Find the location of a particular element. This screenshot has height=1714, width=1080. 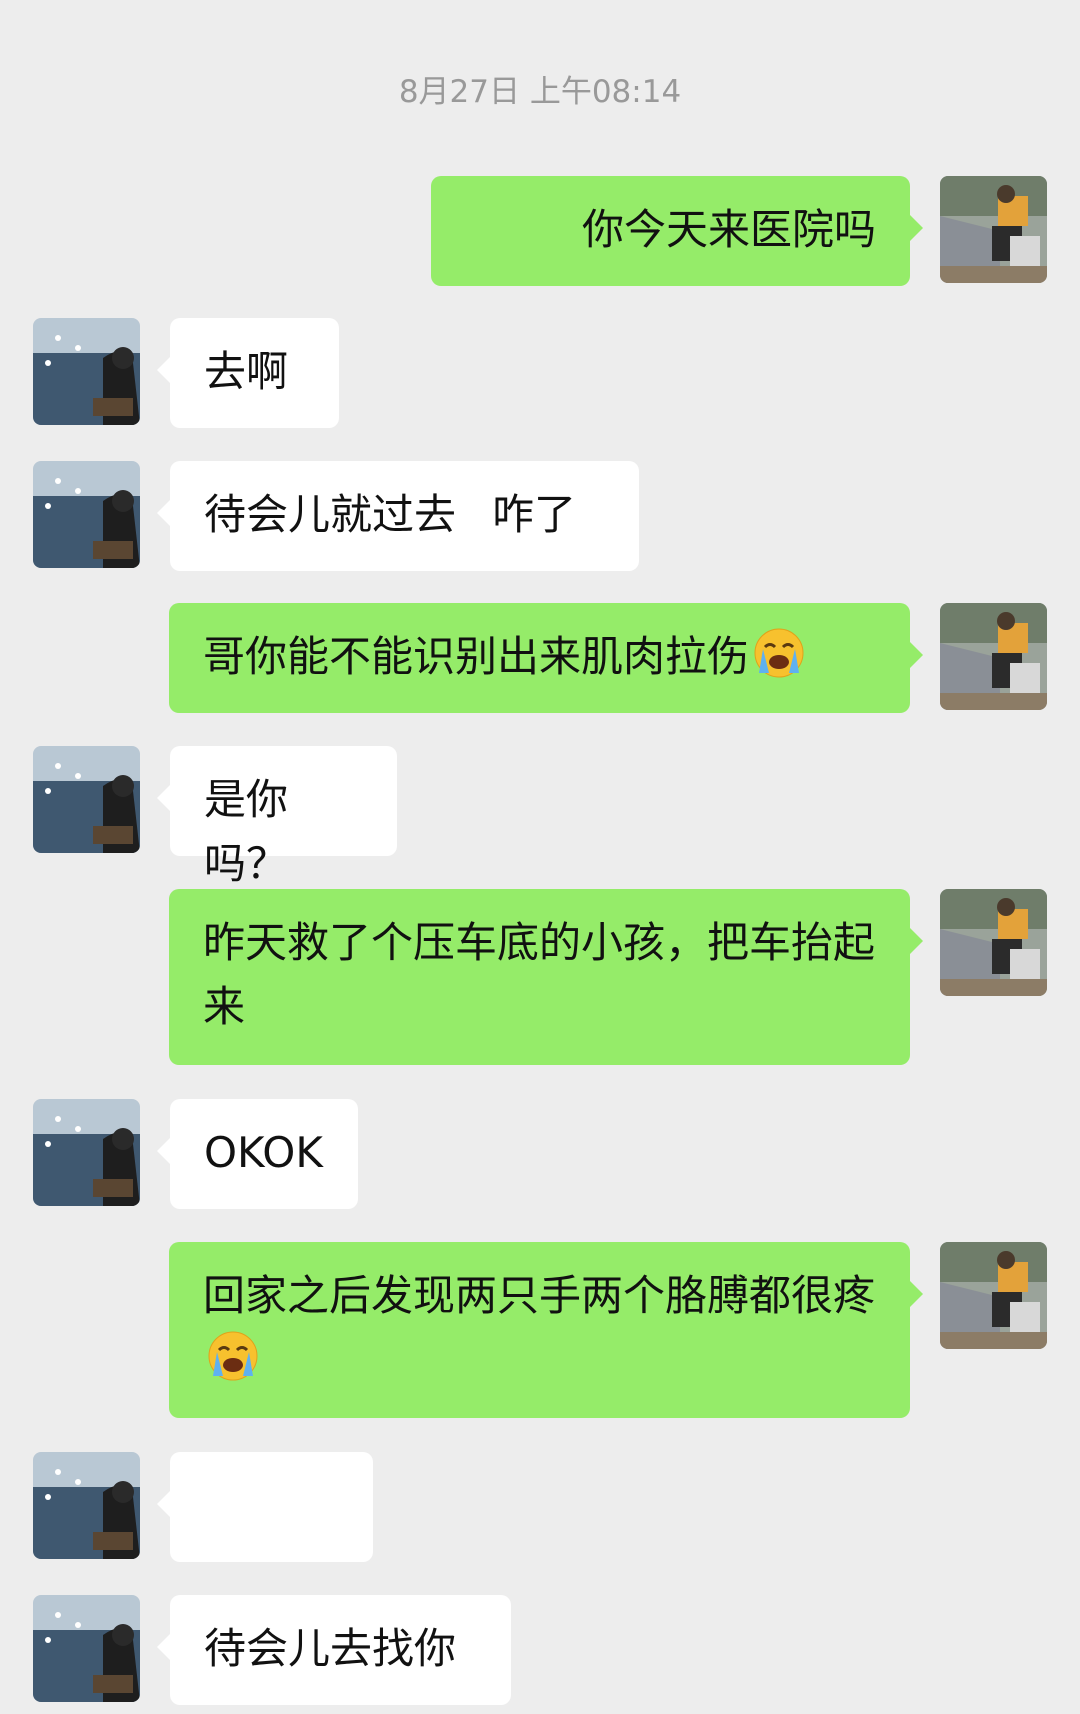

received-message-bubble: OKOK is located at coordinates (257, 1154).